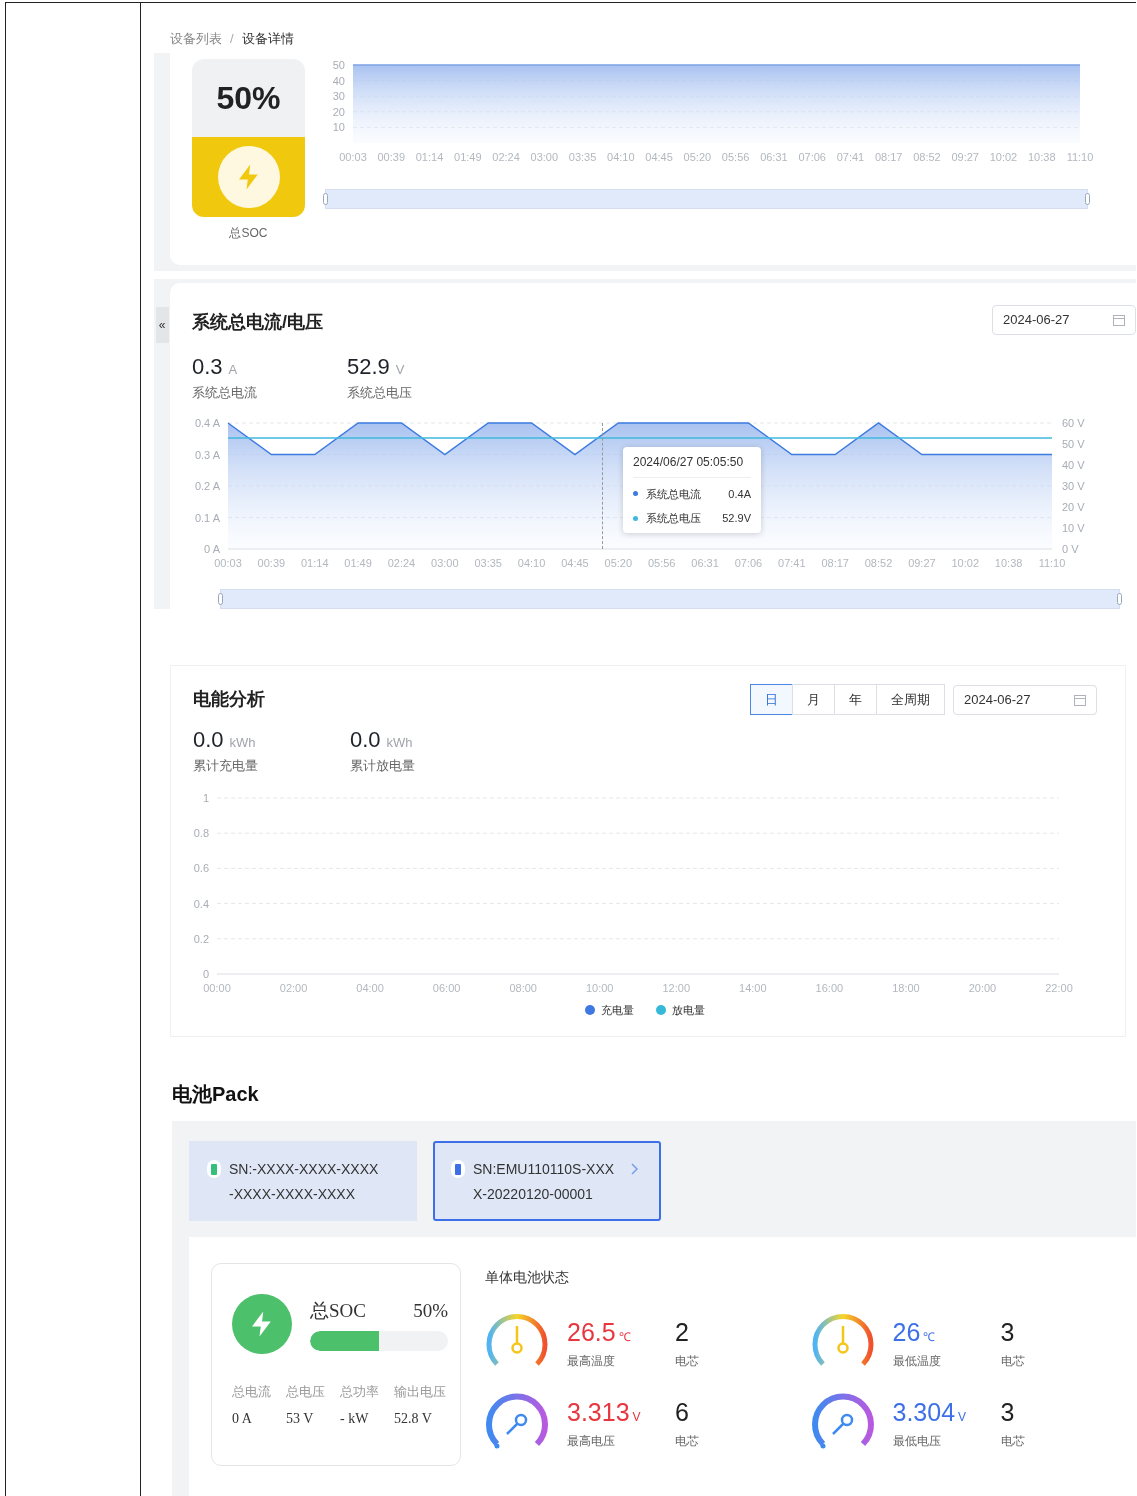 The width and height of the screenshot is (1137, 1496). What do you see at coordinates (201, 903) in the screenshot?
I see `axis-tick-label: 0.4` at bounding box center [201, 903].